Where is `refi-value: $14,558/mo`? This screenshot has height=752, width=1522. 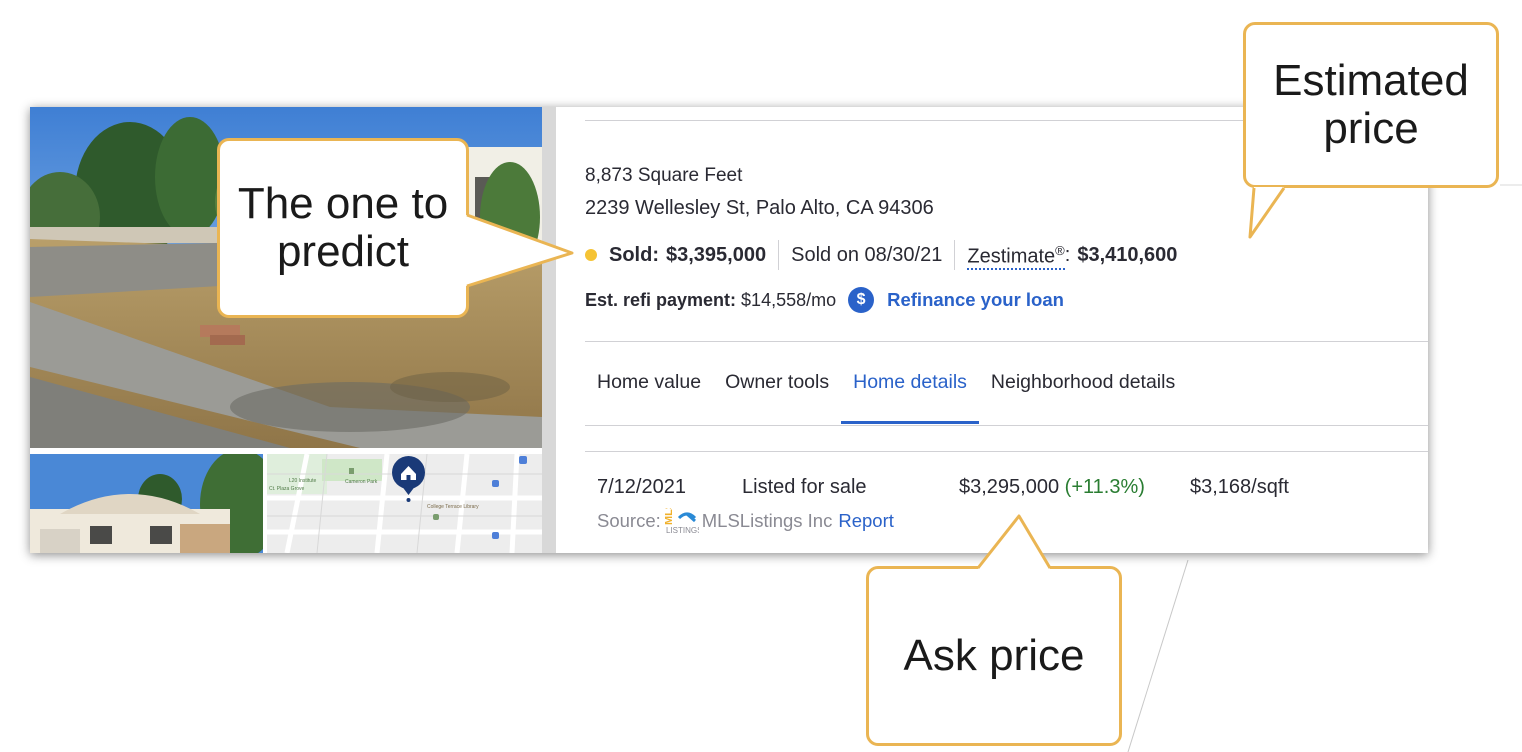
refi-value: $14,558/mo is located at coordinates (789, 299).